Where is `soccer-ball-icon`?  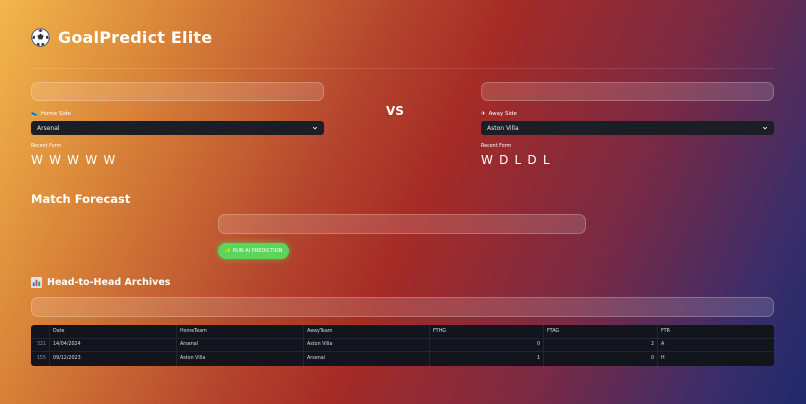 soccer-ball-icon is located at coordinates (40, 37).